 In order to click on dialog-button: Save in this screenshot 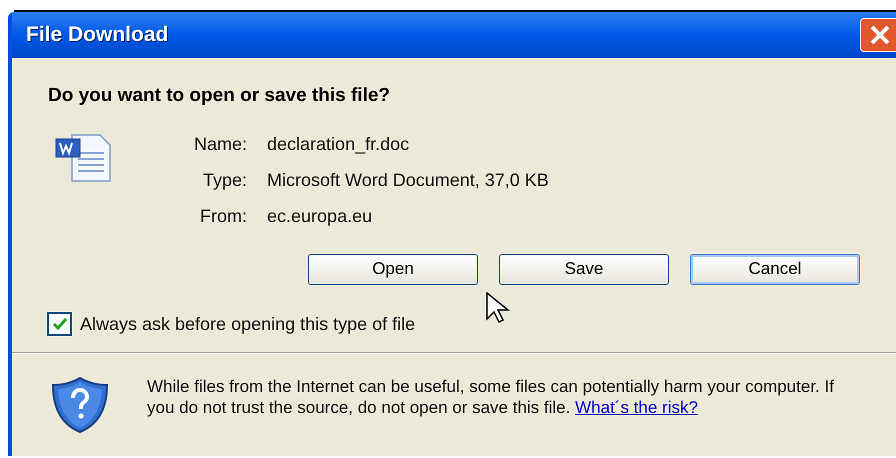, I will do `click(584, 269)`.